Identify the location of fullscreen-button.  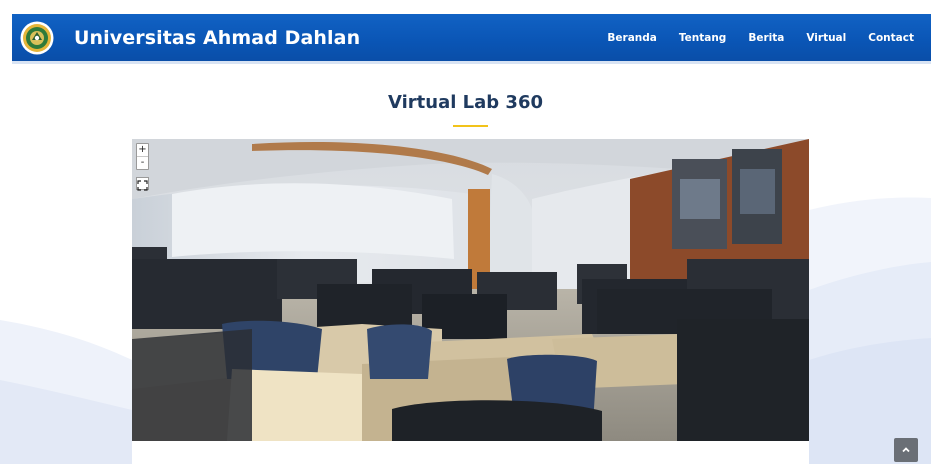
(142, 184).